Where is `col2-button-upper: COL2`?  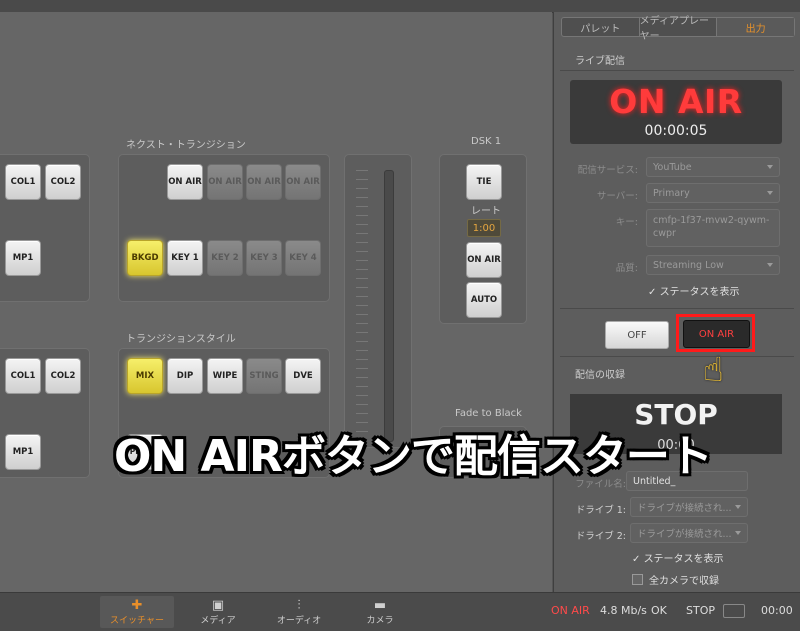
col2-button-upper: COL2 is located at coordinates (63, 182).